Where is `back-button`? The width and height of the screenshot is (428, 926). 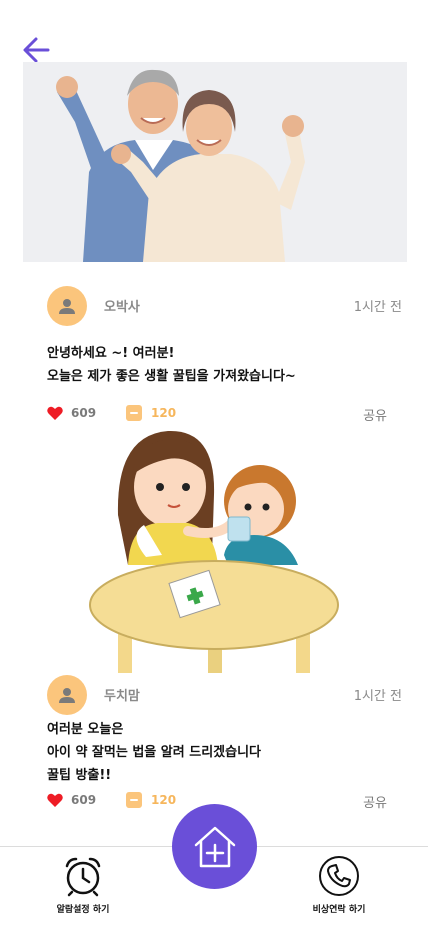 back-button is located at coordinates (37, 50).